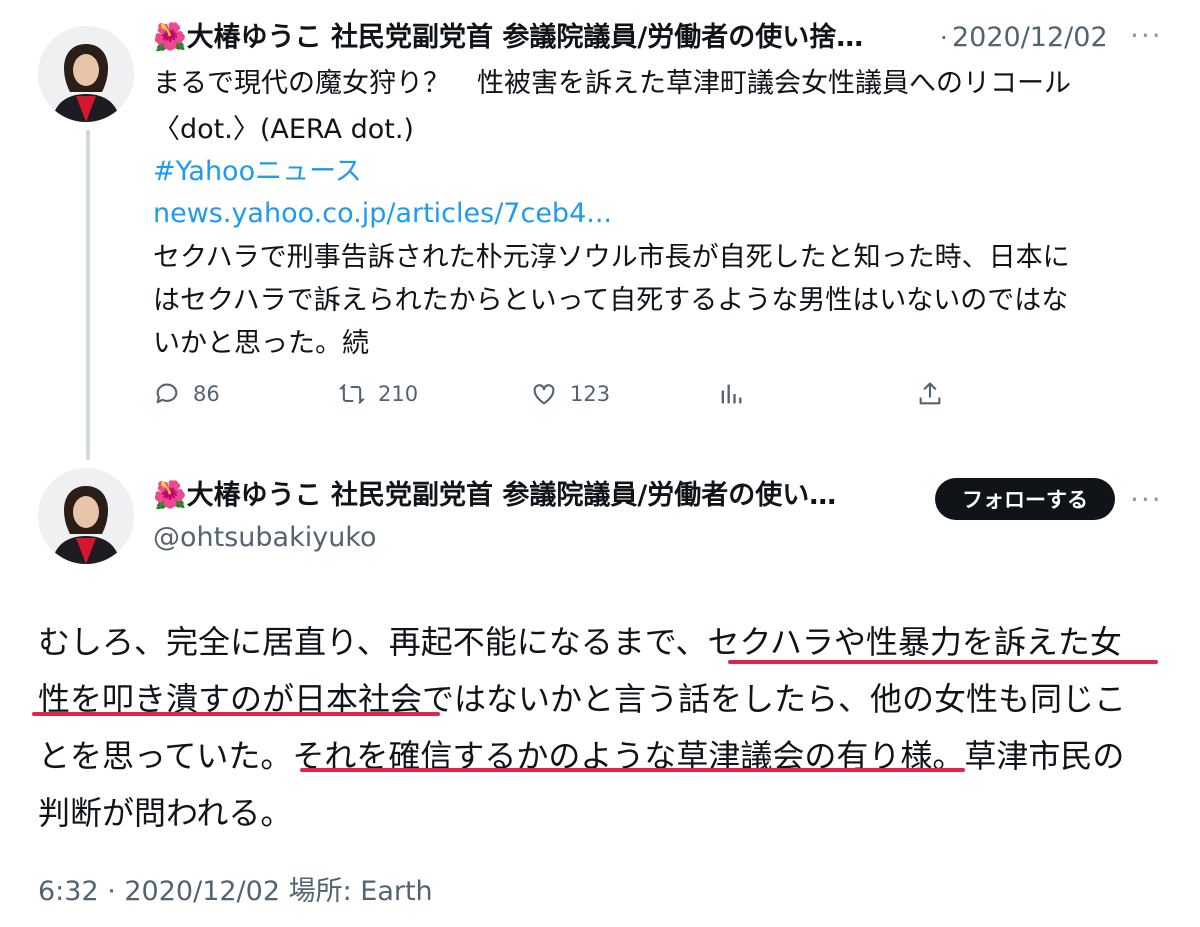  Describe the element at coordinates (603, 756) in the screenshot. I see `body-line: とを思っていた。それを確信するかのような草津議会の有り様。草津市民の` at that location.